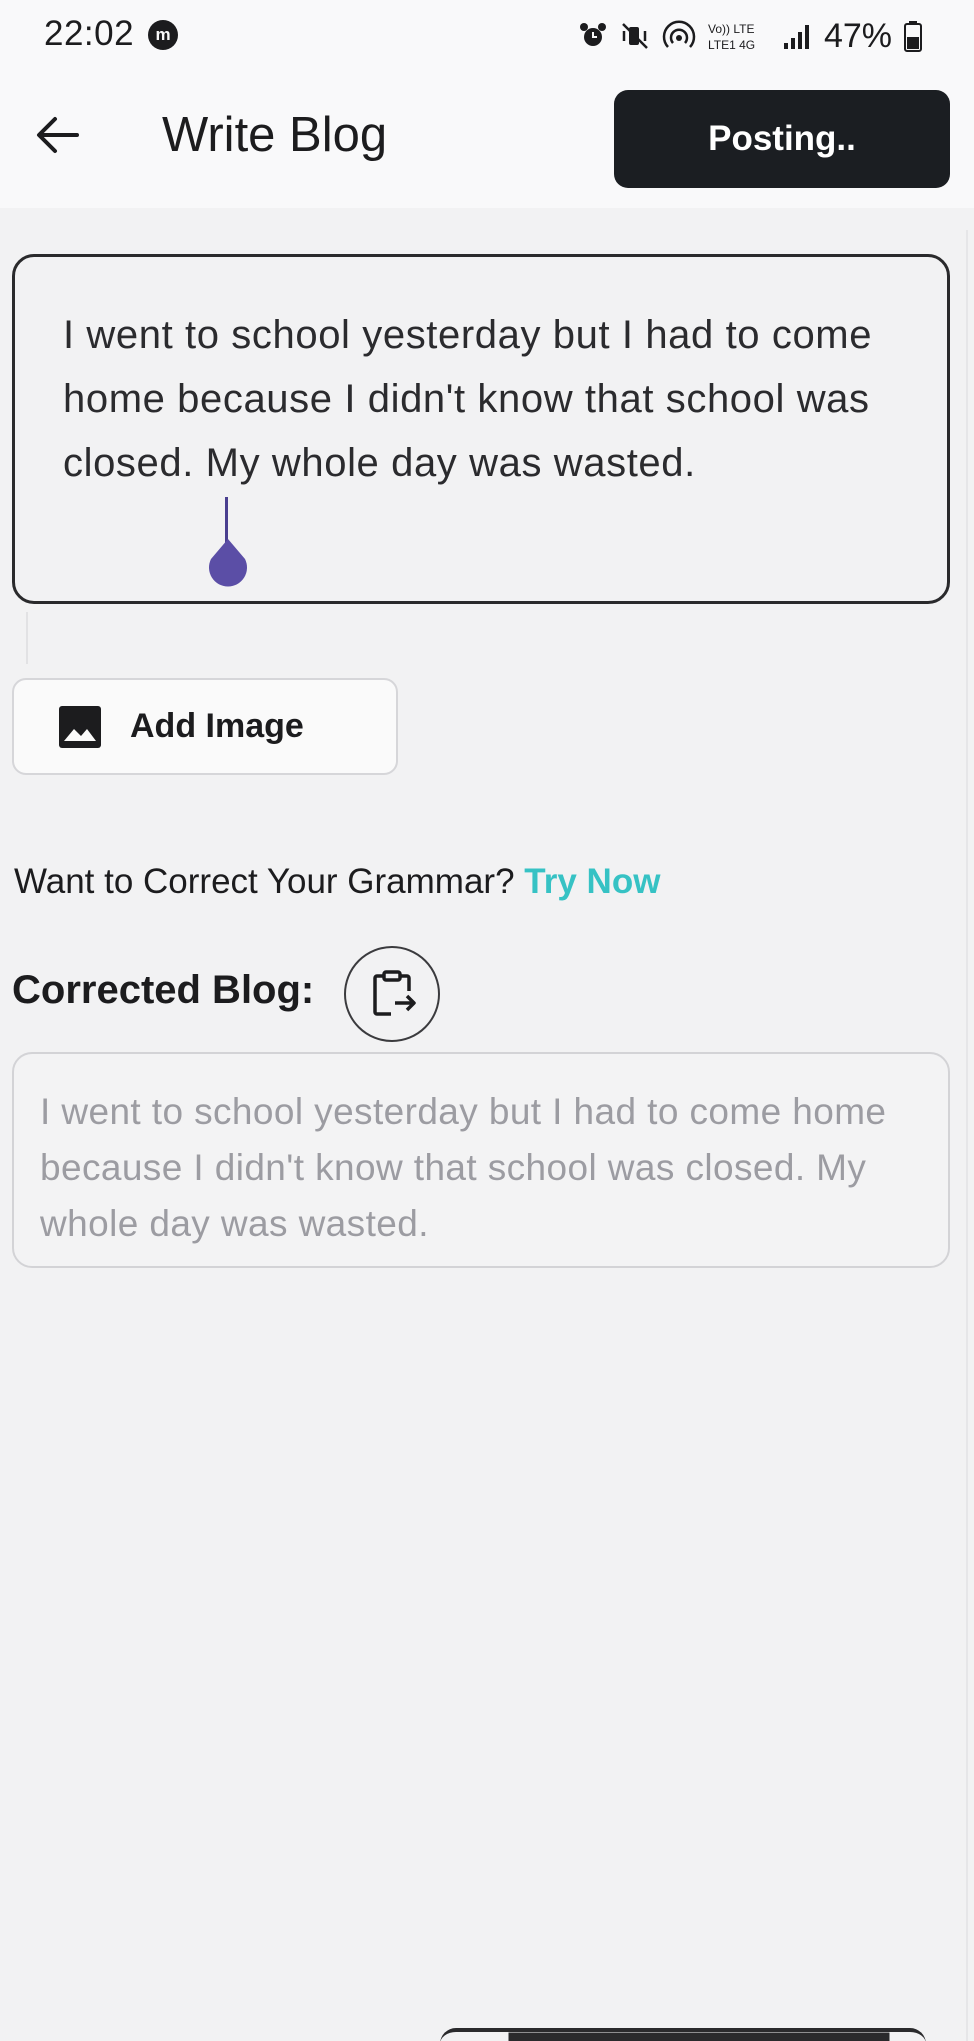  Describe the element at coordinates (731, 29) in the screenshot. I see `svg-text: Vo)) LTE` at that location.